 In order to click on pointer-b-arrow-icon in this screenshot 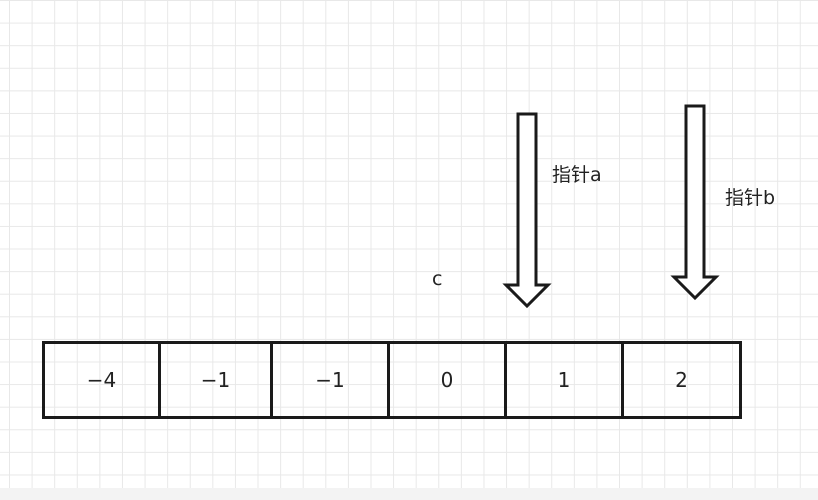, I will do `click(695, 202)`.